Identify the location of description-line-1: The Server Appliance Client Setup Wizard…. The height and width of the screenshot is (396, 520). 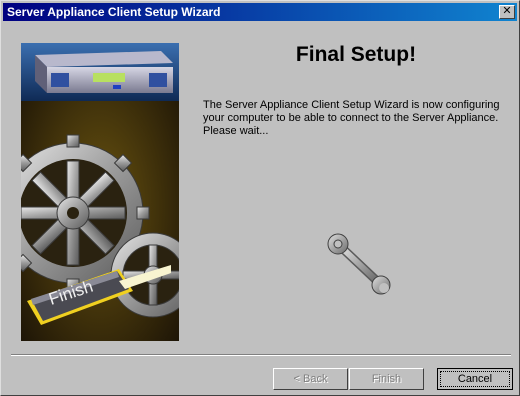
(351, 105).